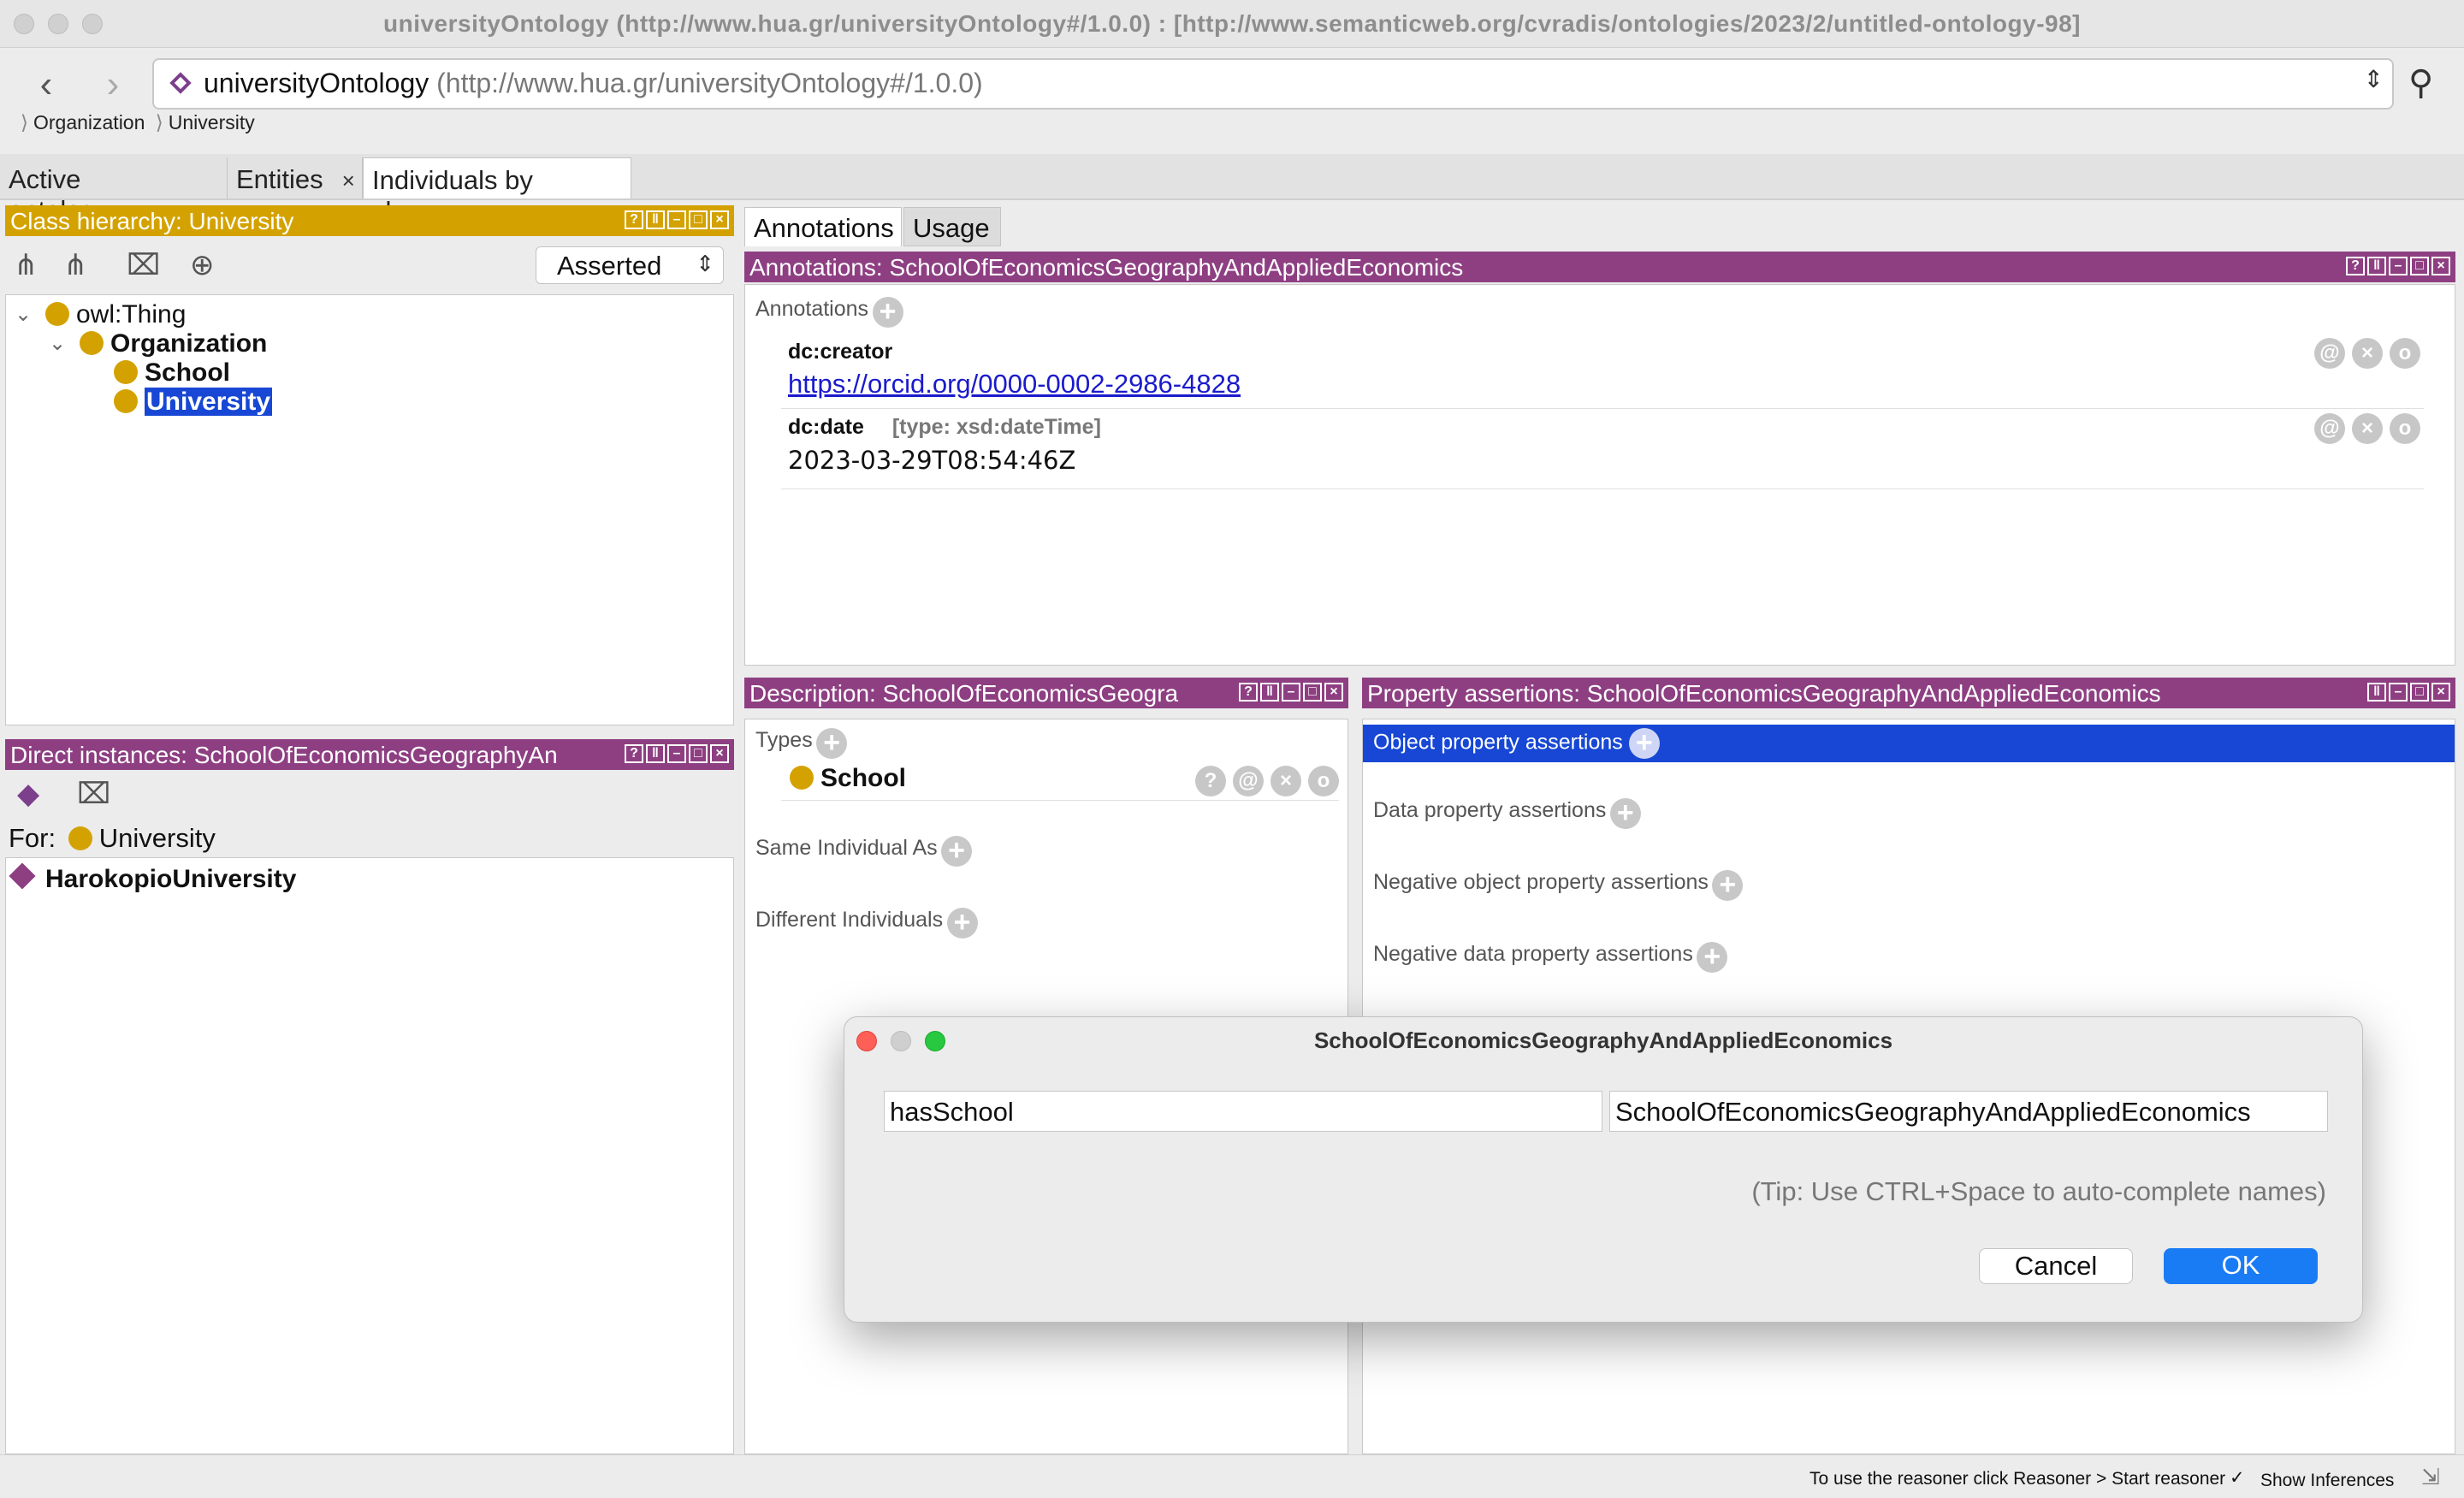 The image size is (2464, 1498). I want to click on instances-for: For: University, so click(112, 839).